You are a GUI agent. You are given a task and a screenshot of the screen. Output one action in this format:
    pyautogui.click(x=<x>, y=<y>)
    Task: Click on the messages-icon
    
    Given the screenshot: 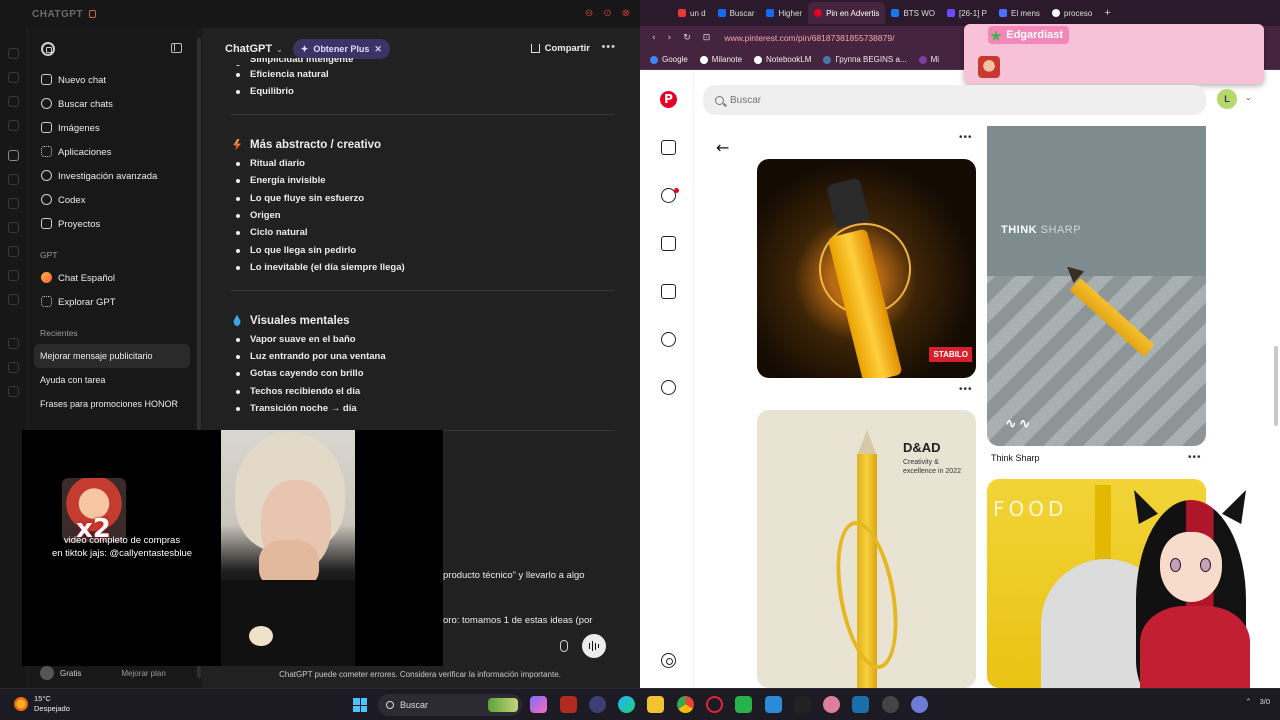 What is the action you would take?
    pyautogui.click(x=668, y=387)
    